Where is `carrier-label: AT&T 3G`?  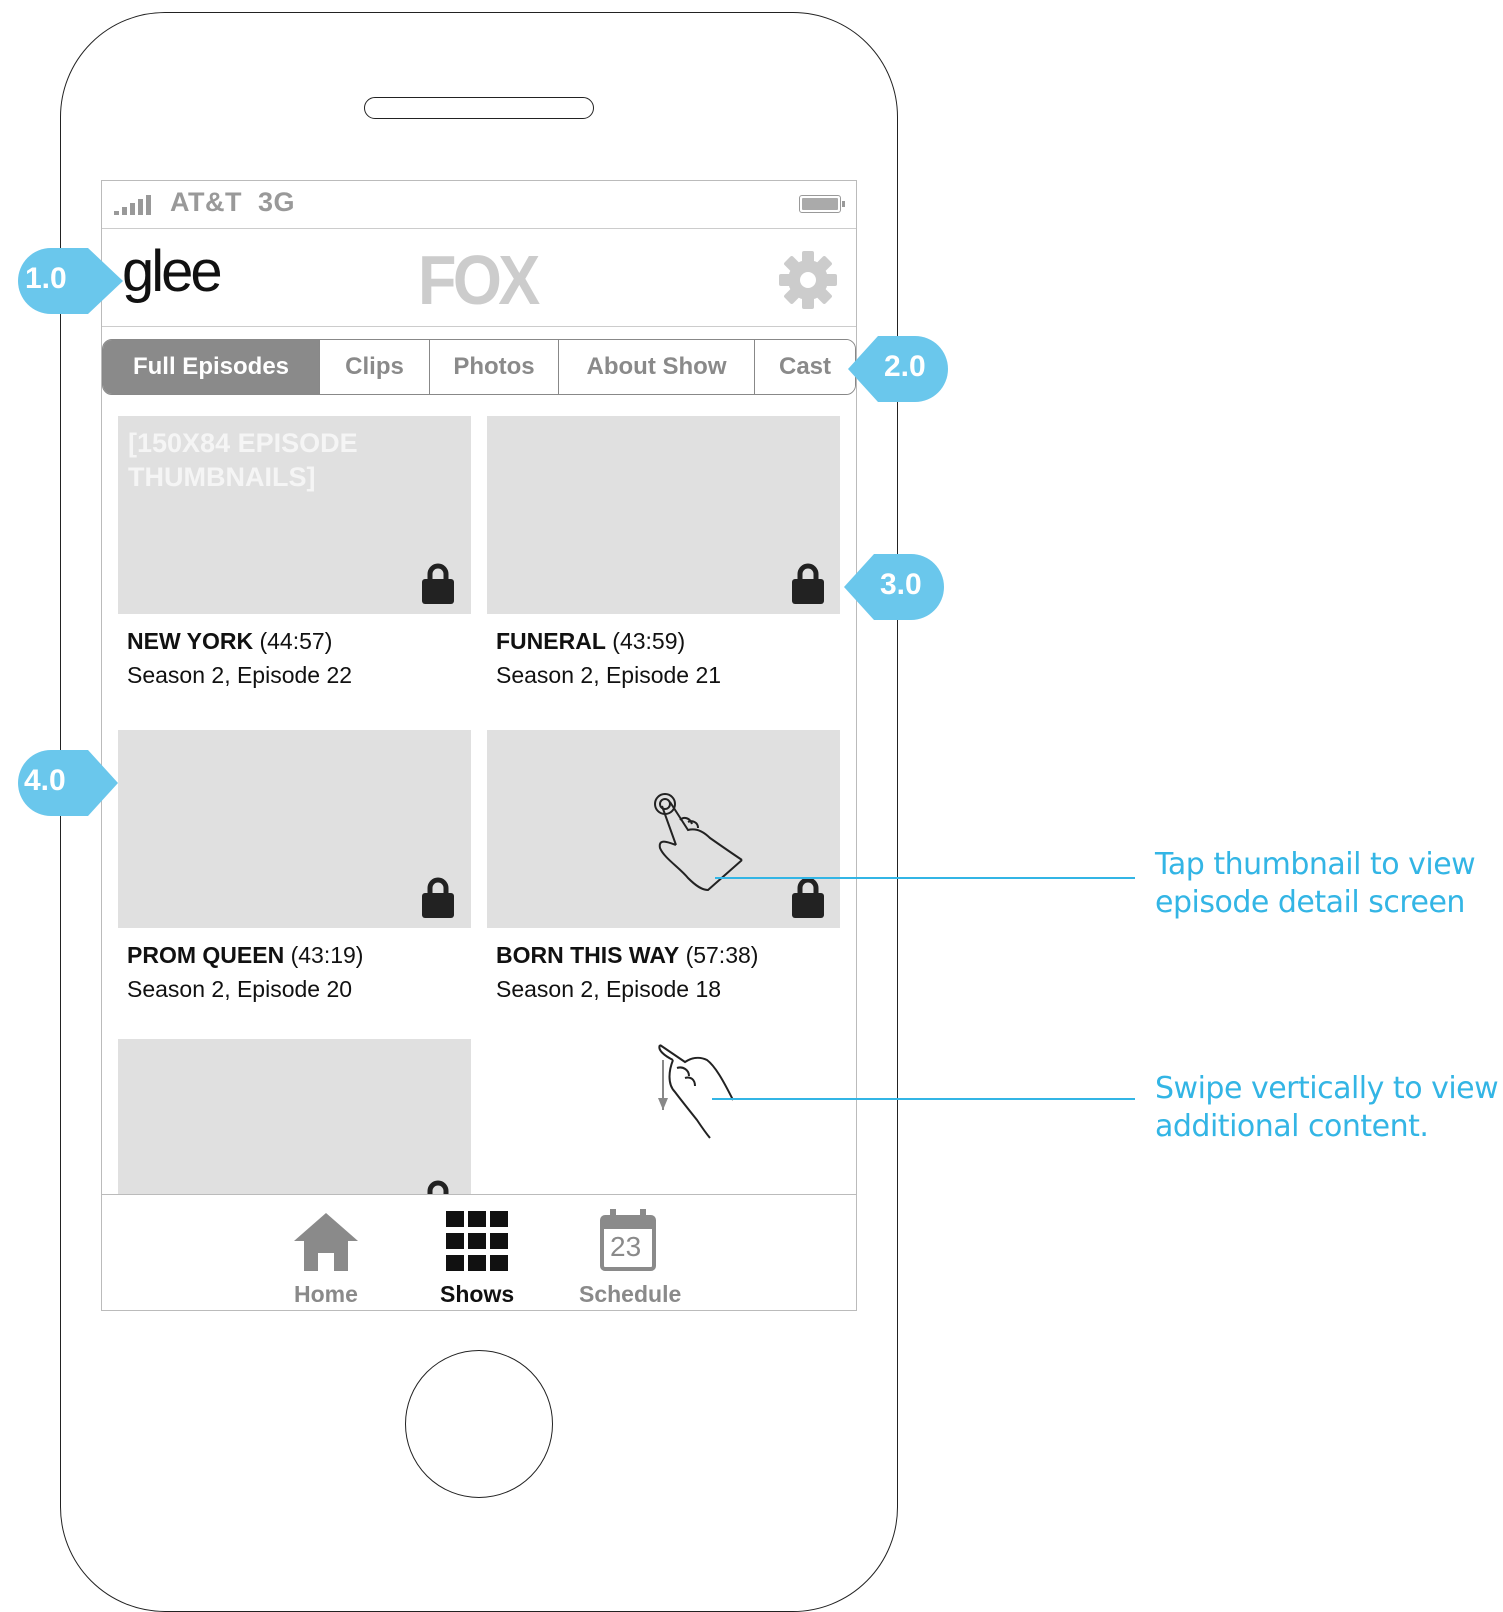 carrier-label: AT&T 3G is located at coordinates (232, 202).